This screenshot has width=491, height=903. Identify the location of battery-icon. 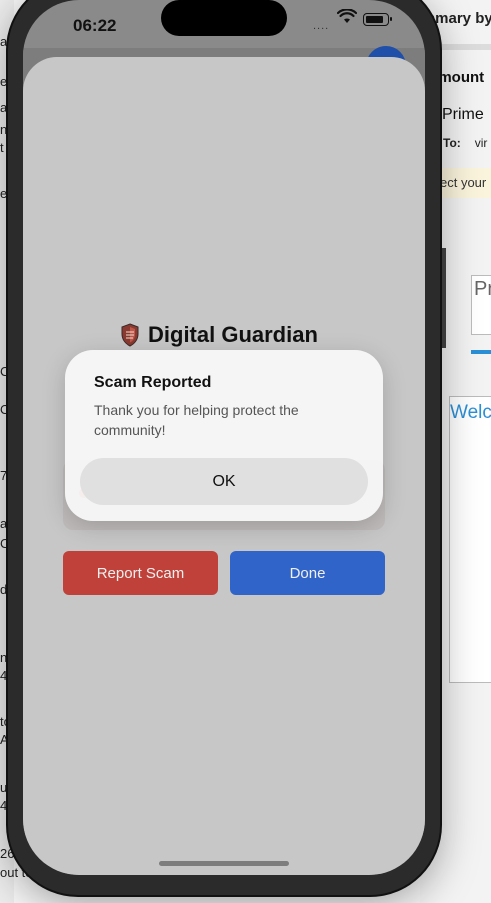
(376, 19).